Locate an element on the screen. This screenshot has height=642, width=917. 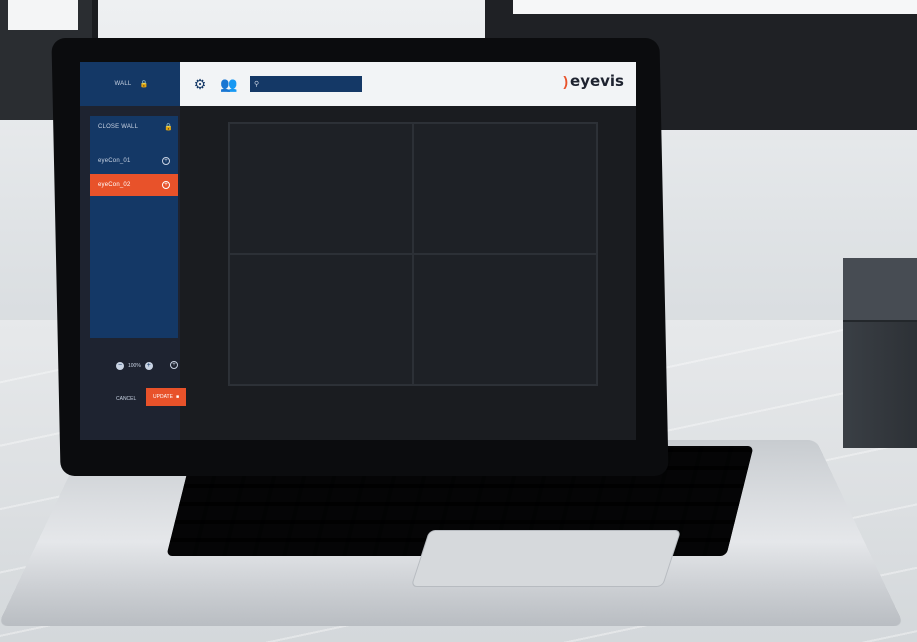
sidebar-title: WALL is located at coordinates (123, 84).